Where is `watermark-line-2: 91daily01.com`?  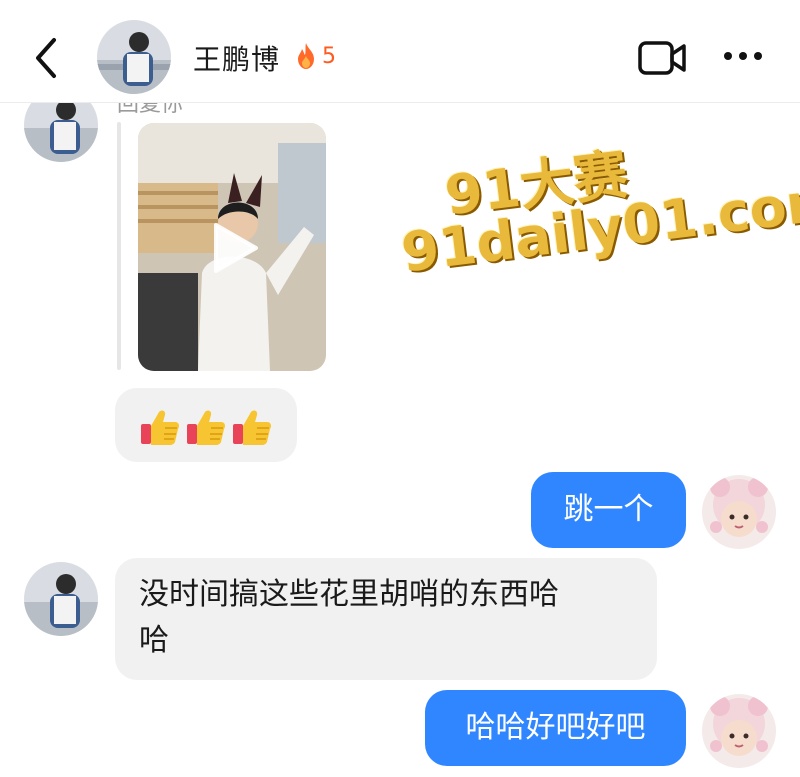 watermark-line-2: 91daily01.com is located at coordinates (599, 226).